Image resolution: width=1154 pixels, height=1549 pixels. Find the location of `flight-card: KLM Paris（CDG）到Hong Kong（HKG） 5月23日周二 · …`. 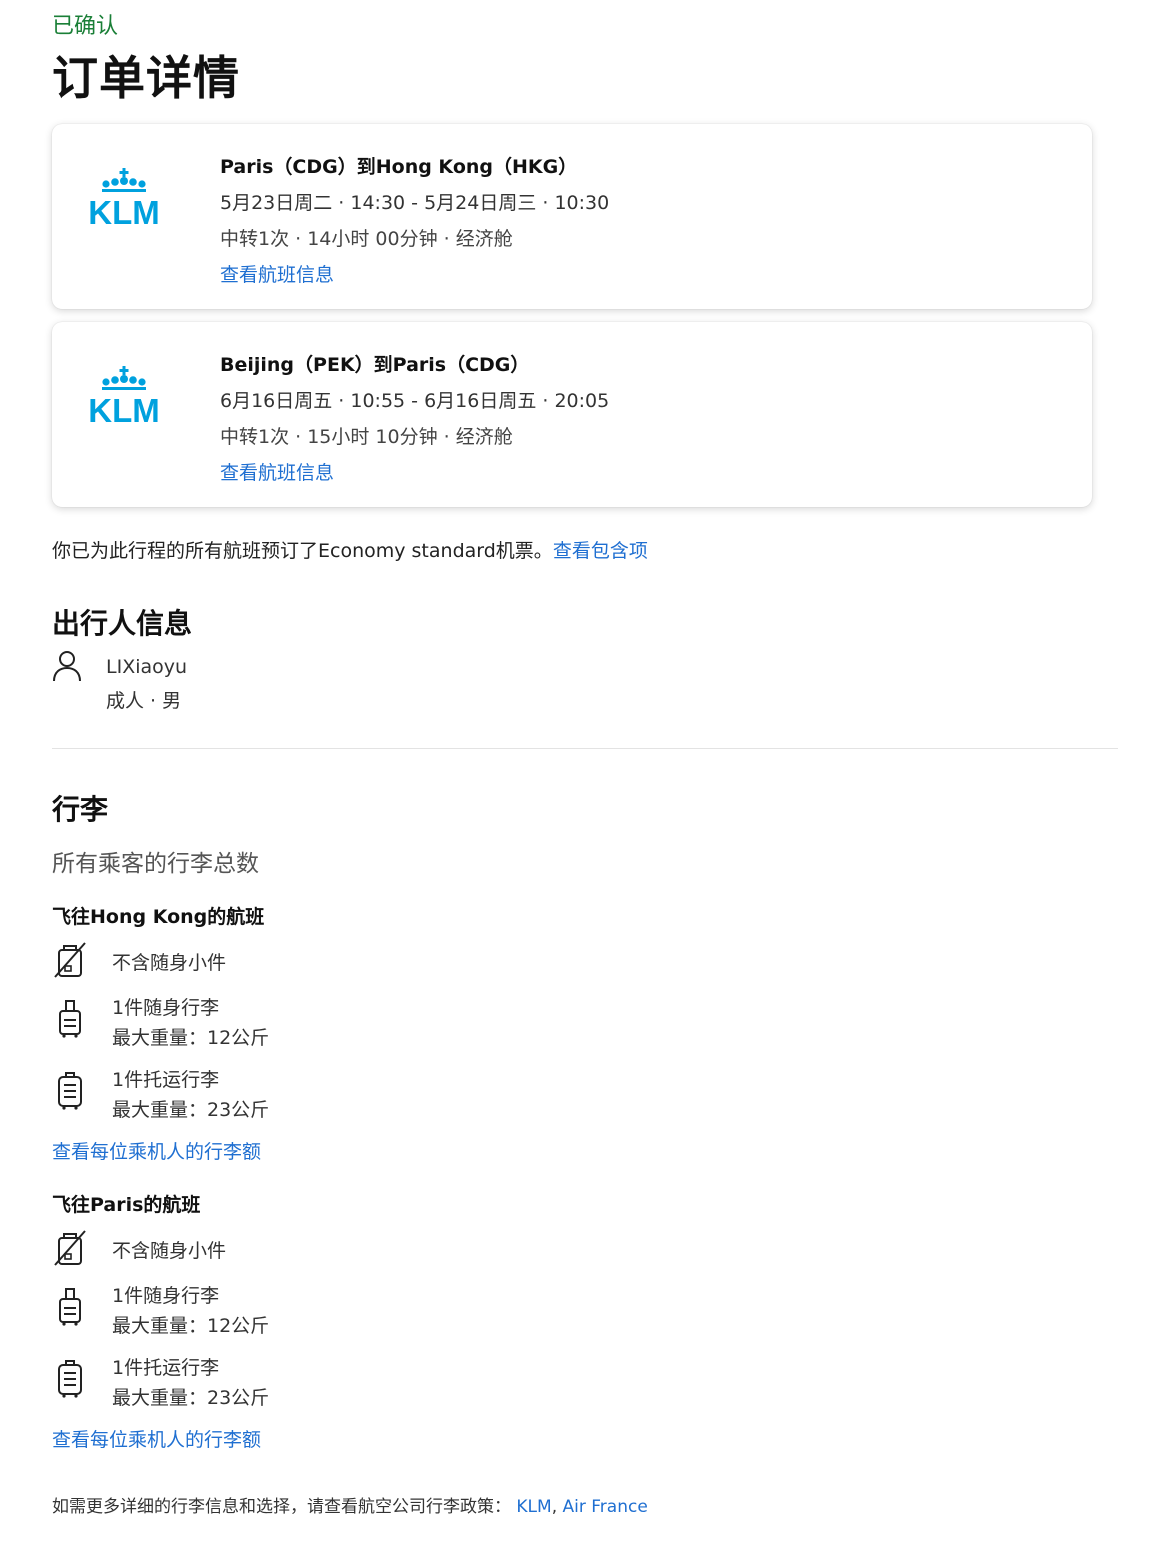

flight-card: KLM Paris（CDG）到Hong Kong（HKG） 5月23日周二 · … is located at coordinates (572, 216).